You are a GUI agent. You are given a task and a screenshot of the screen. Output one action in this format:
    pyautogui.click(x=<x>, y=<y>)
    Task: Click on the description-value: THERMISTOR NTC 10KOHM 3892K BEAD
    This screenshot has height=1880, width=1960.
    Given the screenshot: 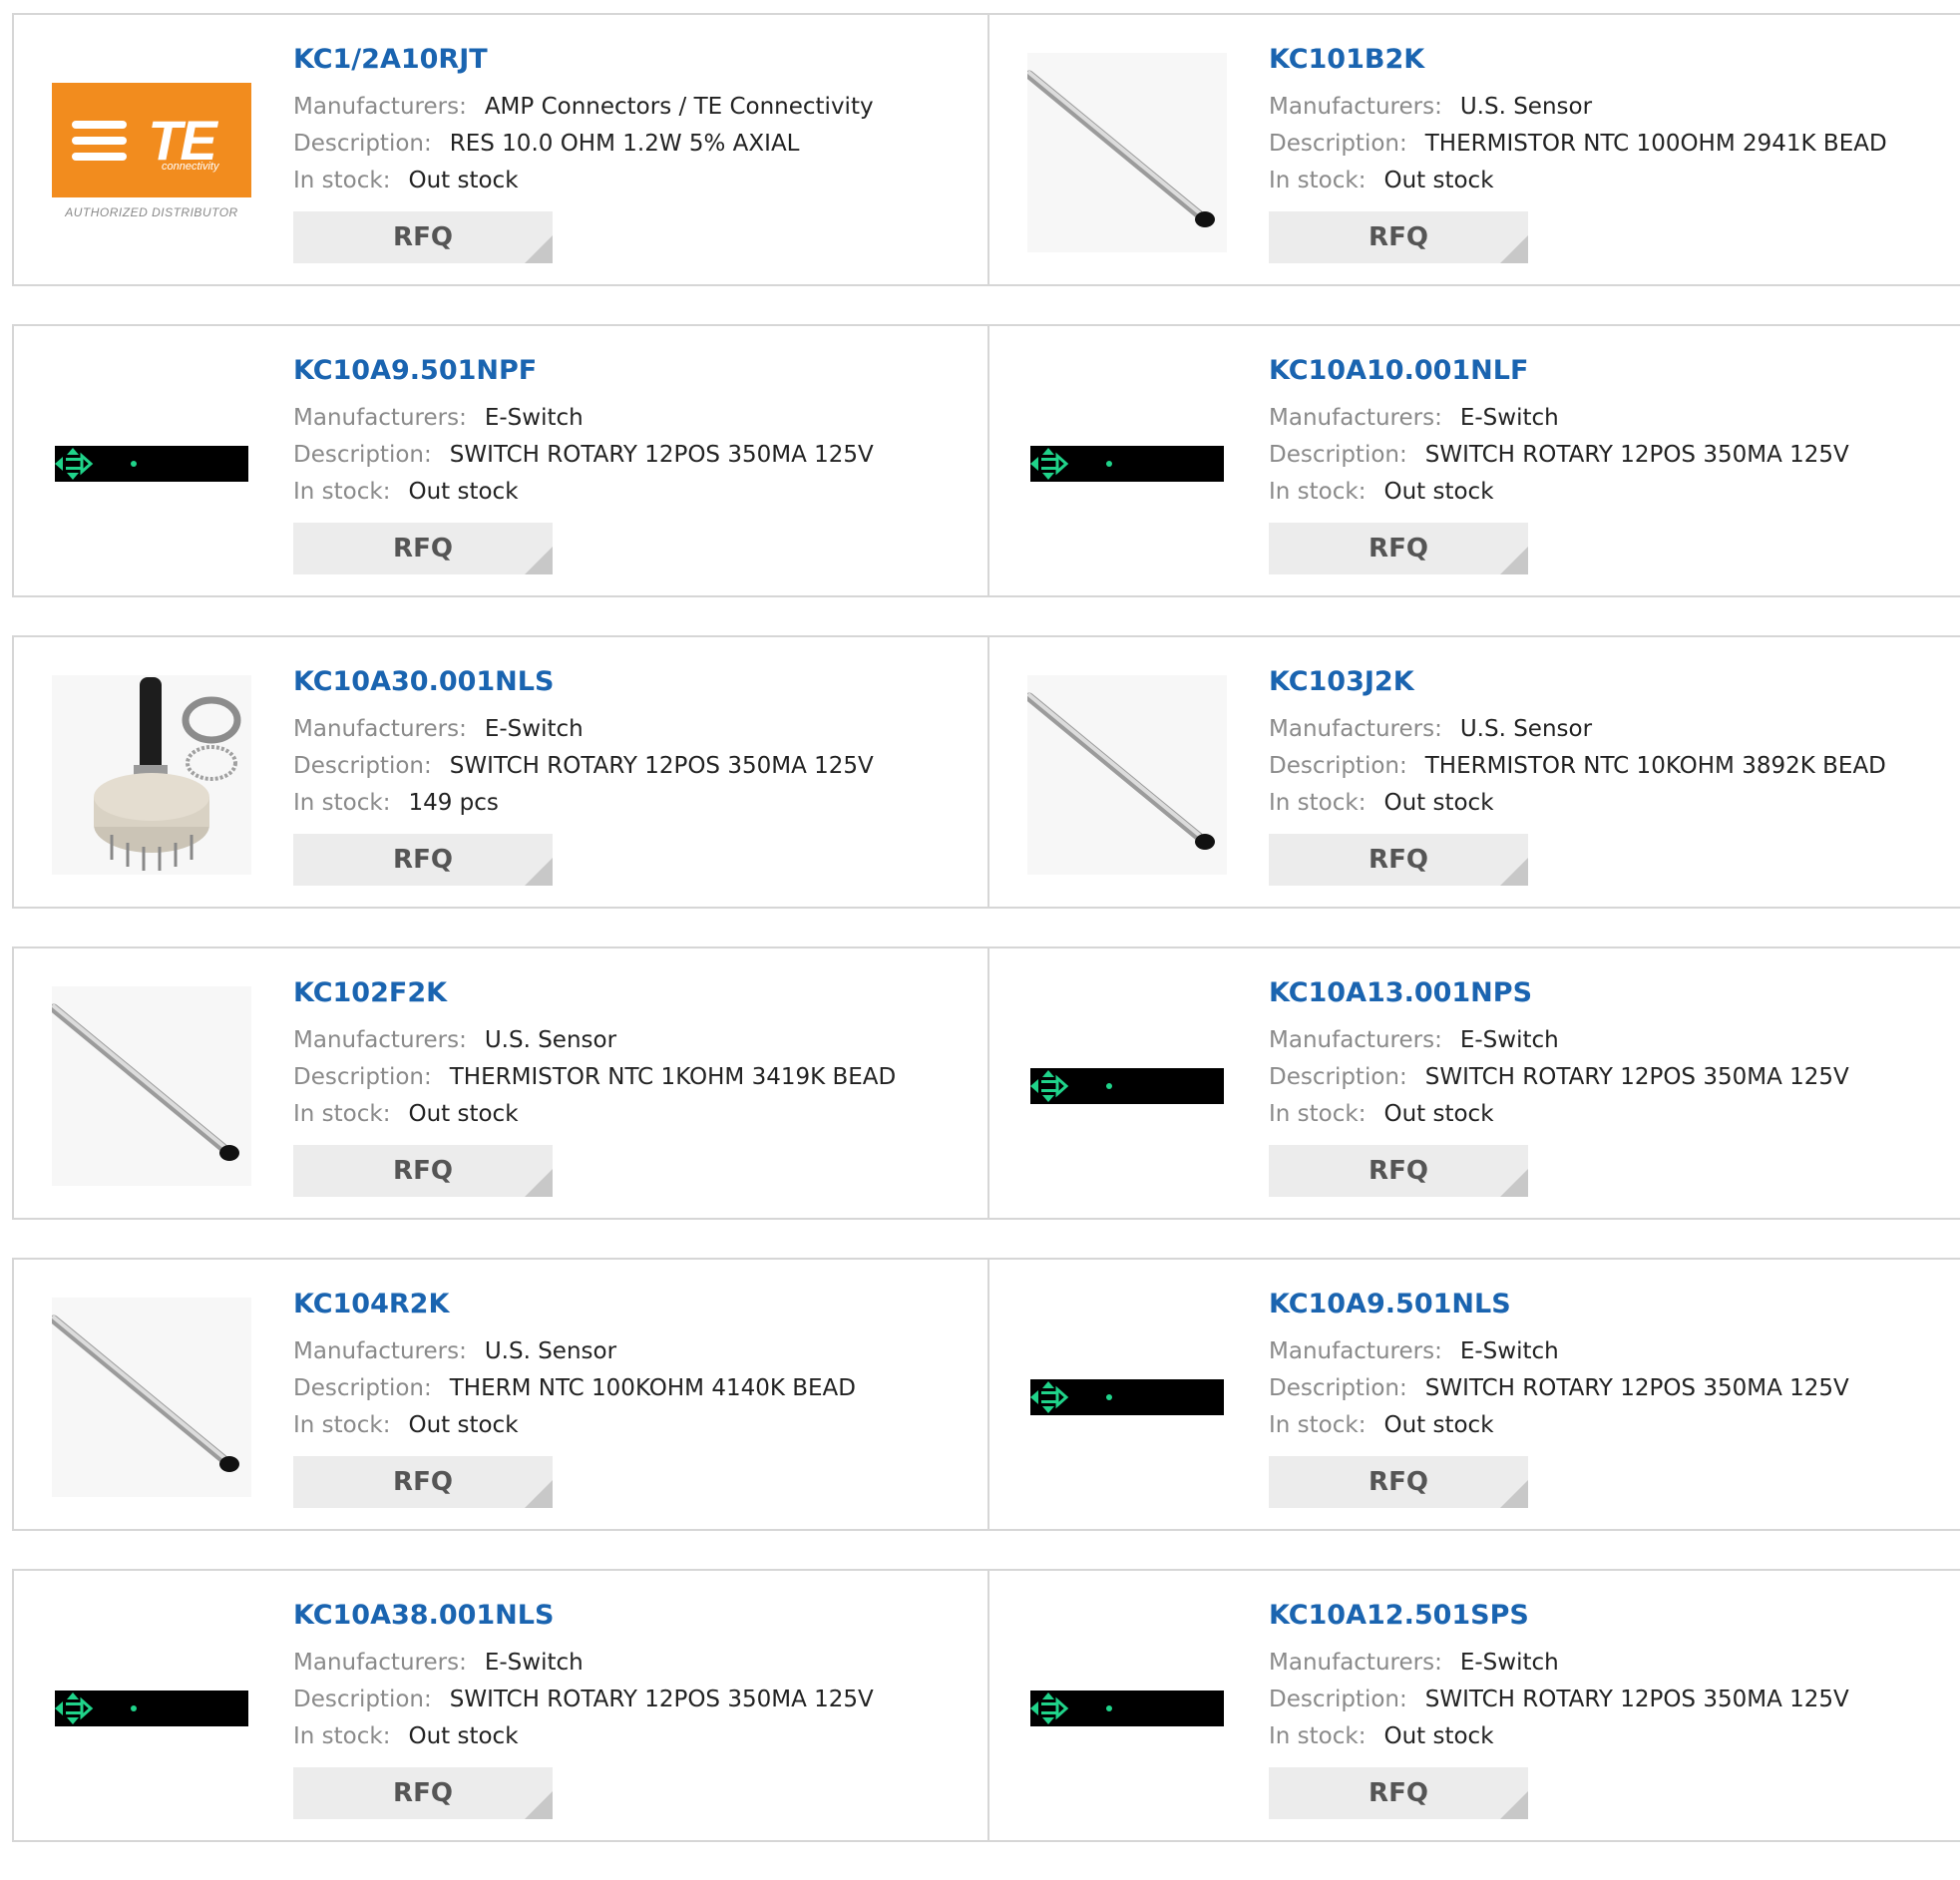 What is the action you would take?
    pyautogui.click(x=1655, y=766)
    